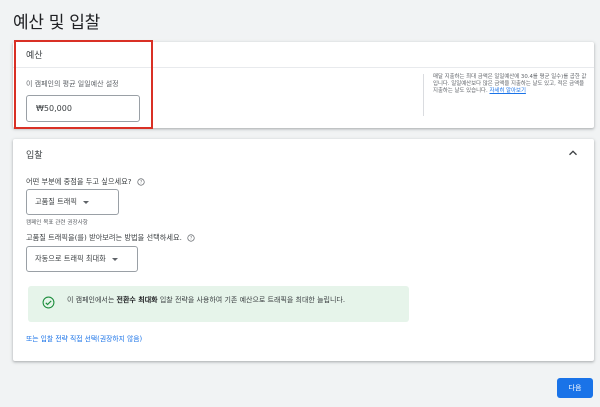 The image size is (600, 407). I want to click on manual-strategy-link: 또는 입찰 전략 직접 선택(권장하지 않음), so click(84, 338).